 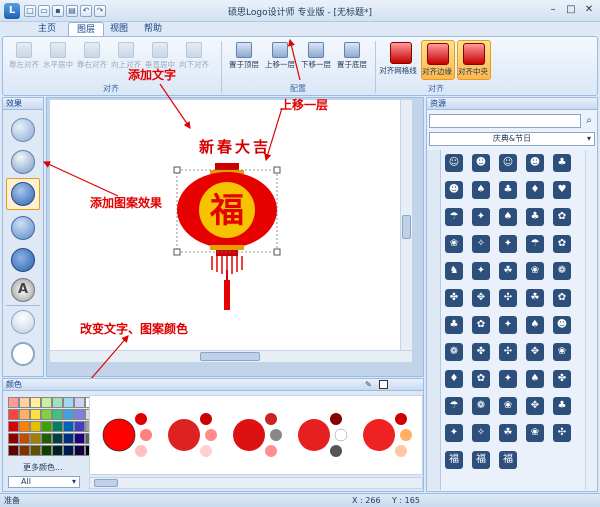 I want to click on tab-help: 帮助, so click(x=153, y=29).